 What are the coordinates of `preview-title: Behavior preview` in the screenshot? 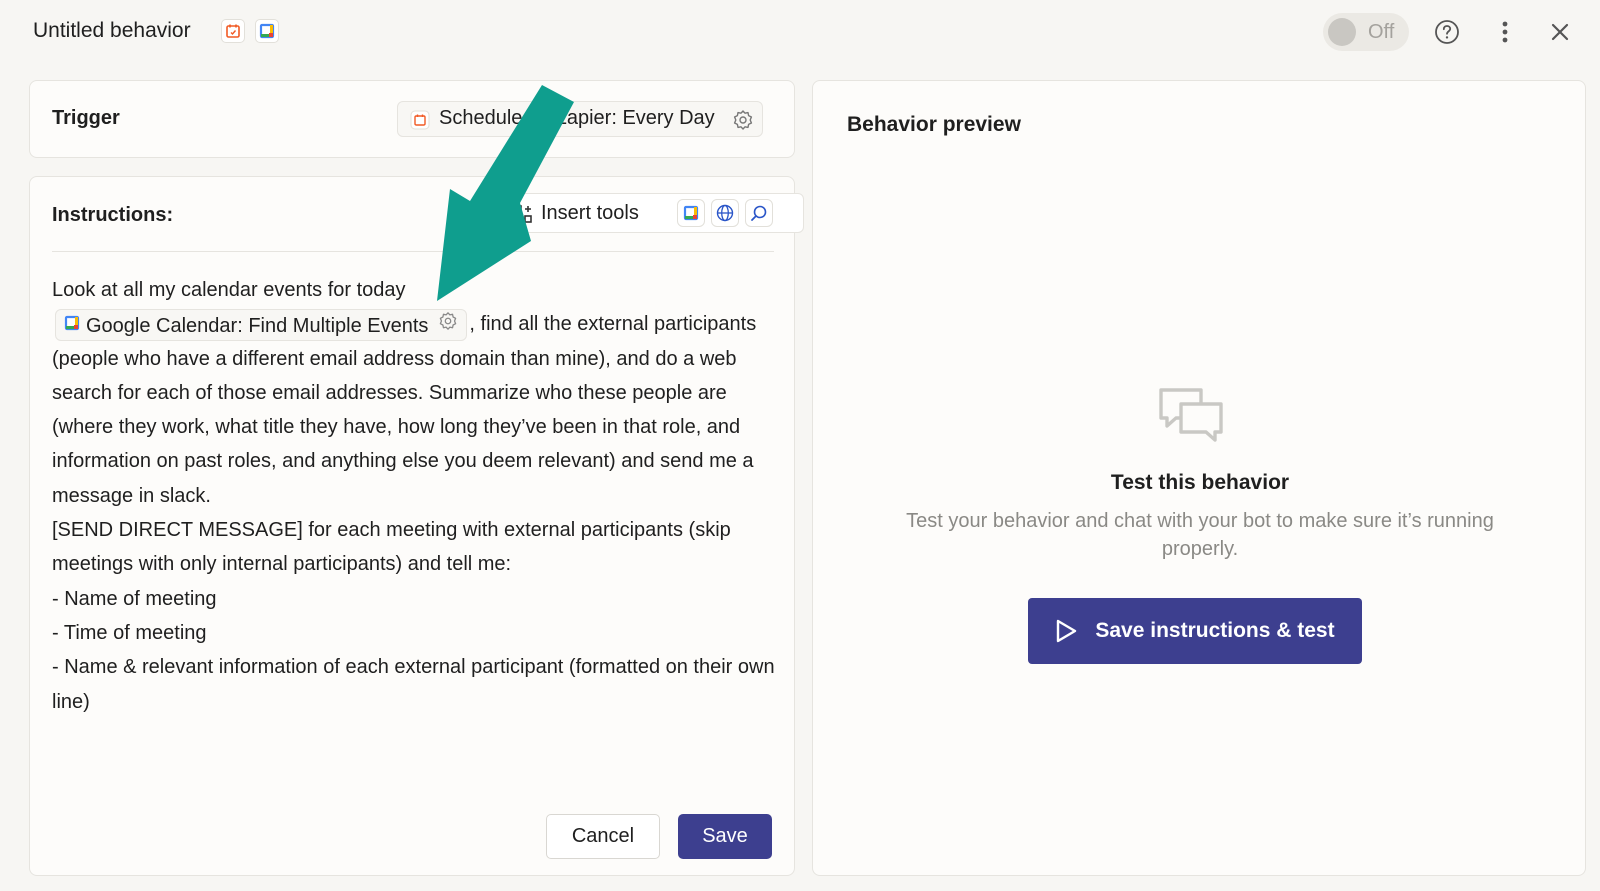 It's located at (934, 124).